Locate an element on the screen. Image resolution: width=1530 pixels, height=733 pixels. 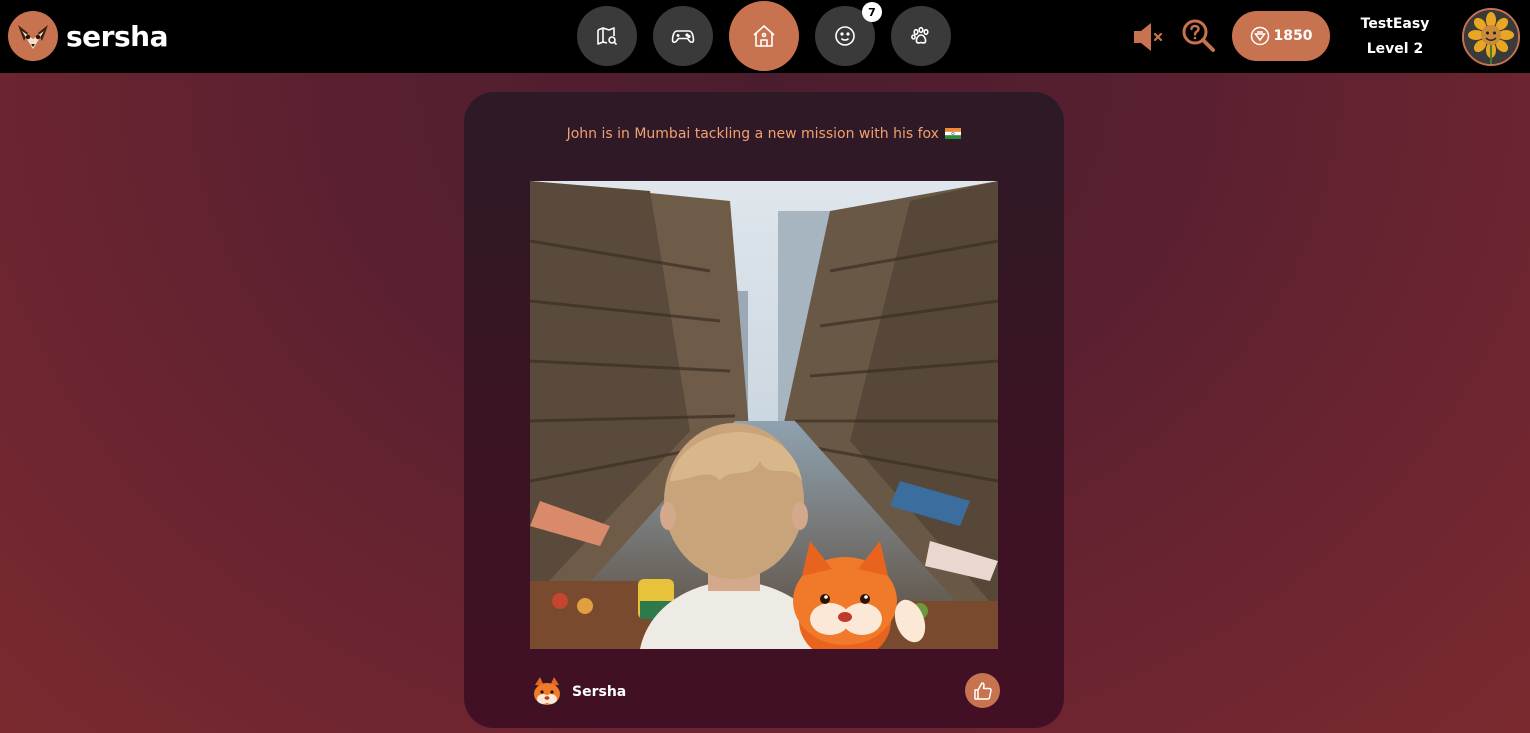
smiley-icon is located at coordinates (845, 36).